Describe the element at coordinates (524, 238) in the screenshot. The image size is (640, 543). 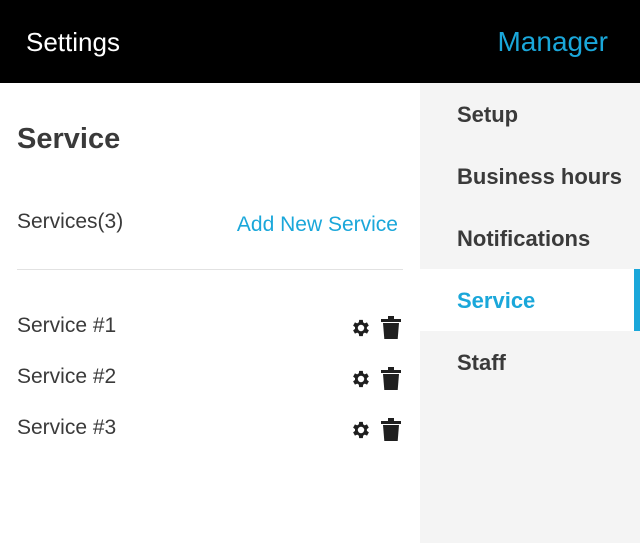
I see `sidebar-item-label: Notifications` at that location.